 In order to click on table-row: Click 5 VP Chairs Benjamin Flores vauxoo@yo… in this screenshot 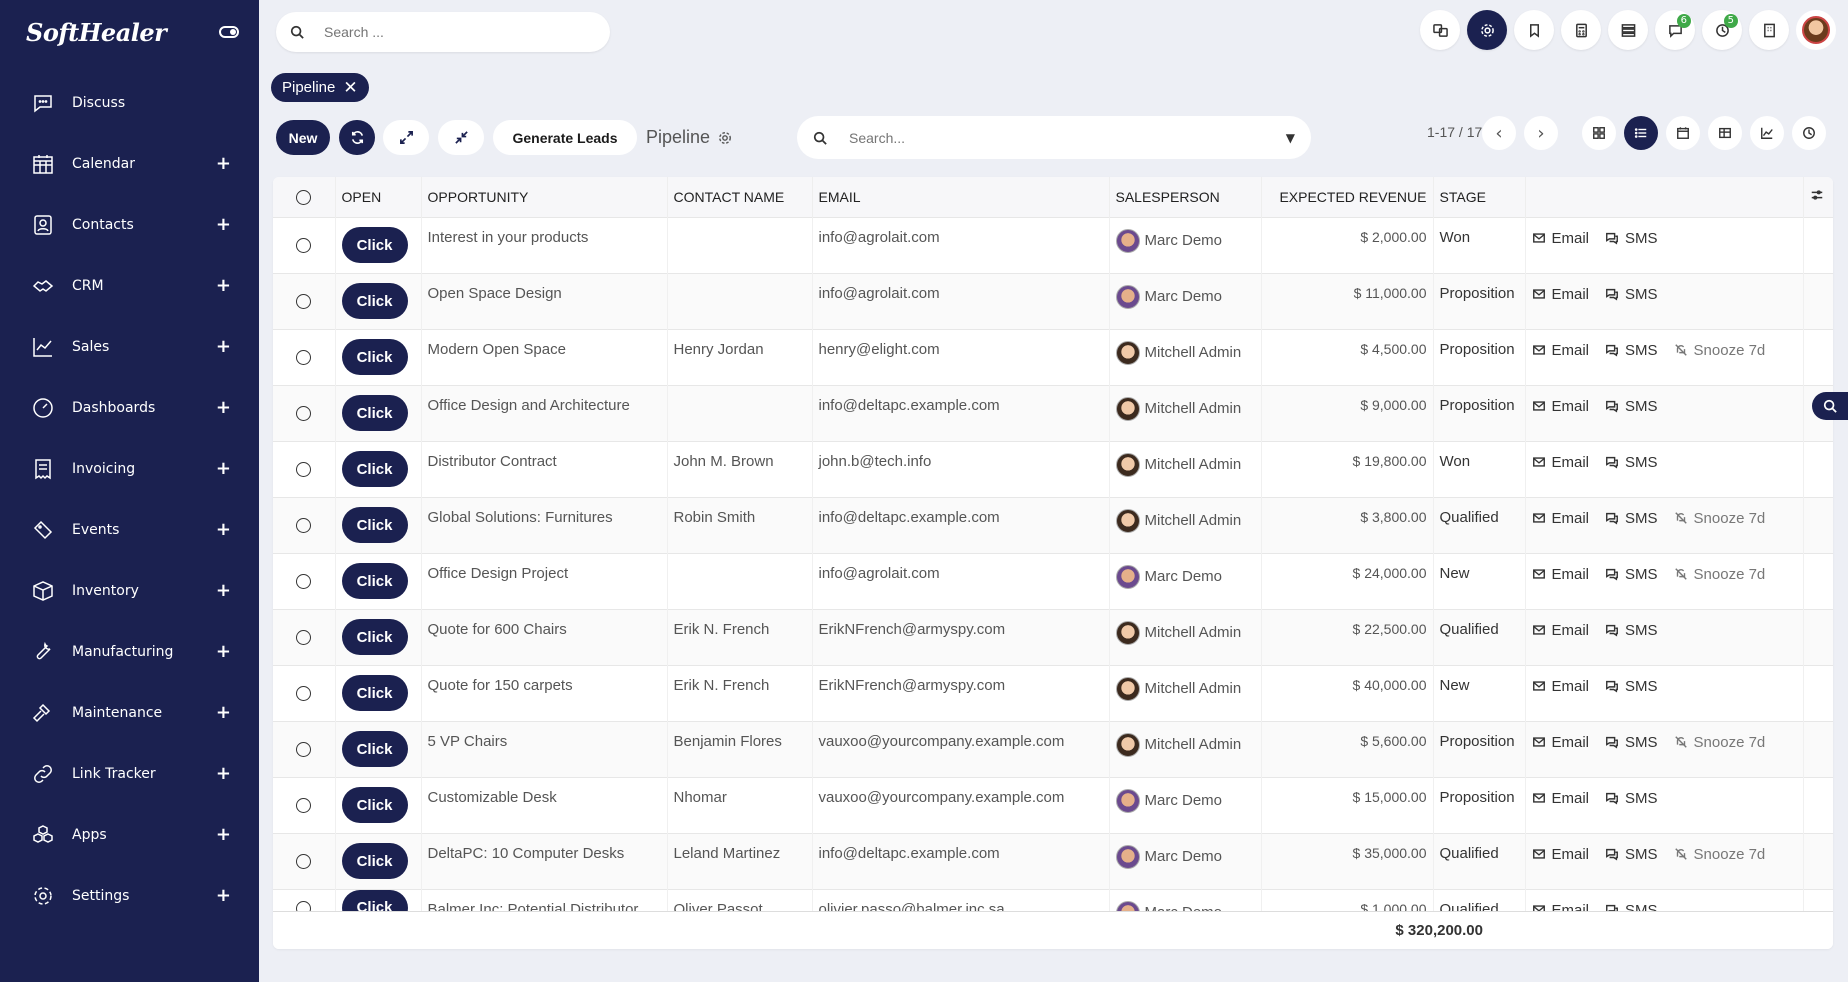, I will do `click(1053, 748)`.